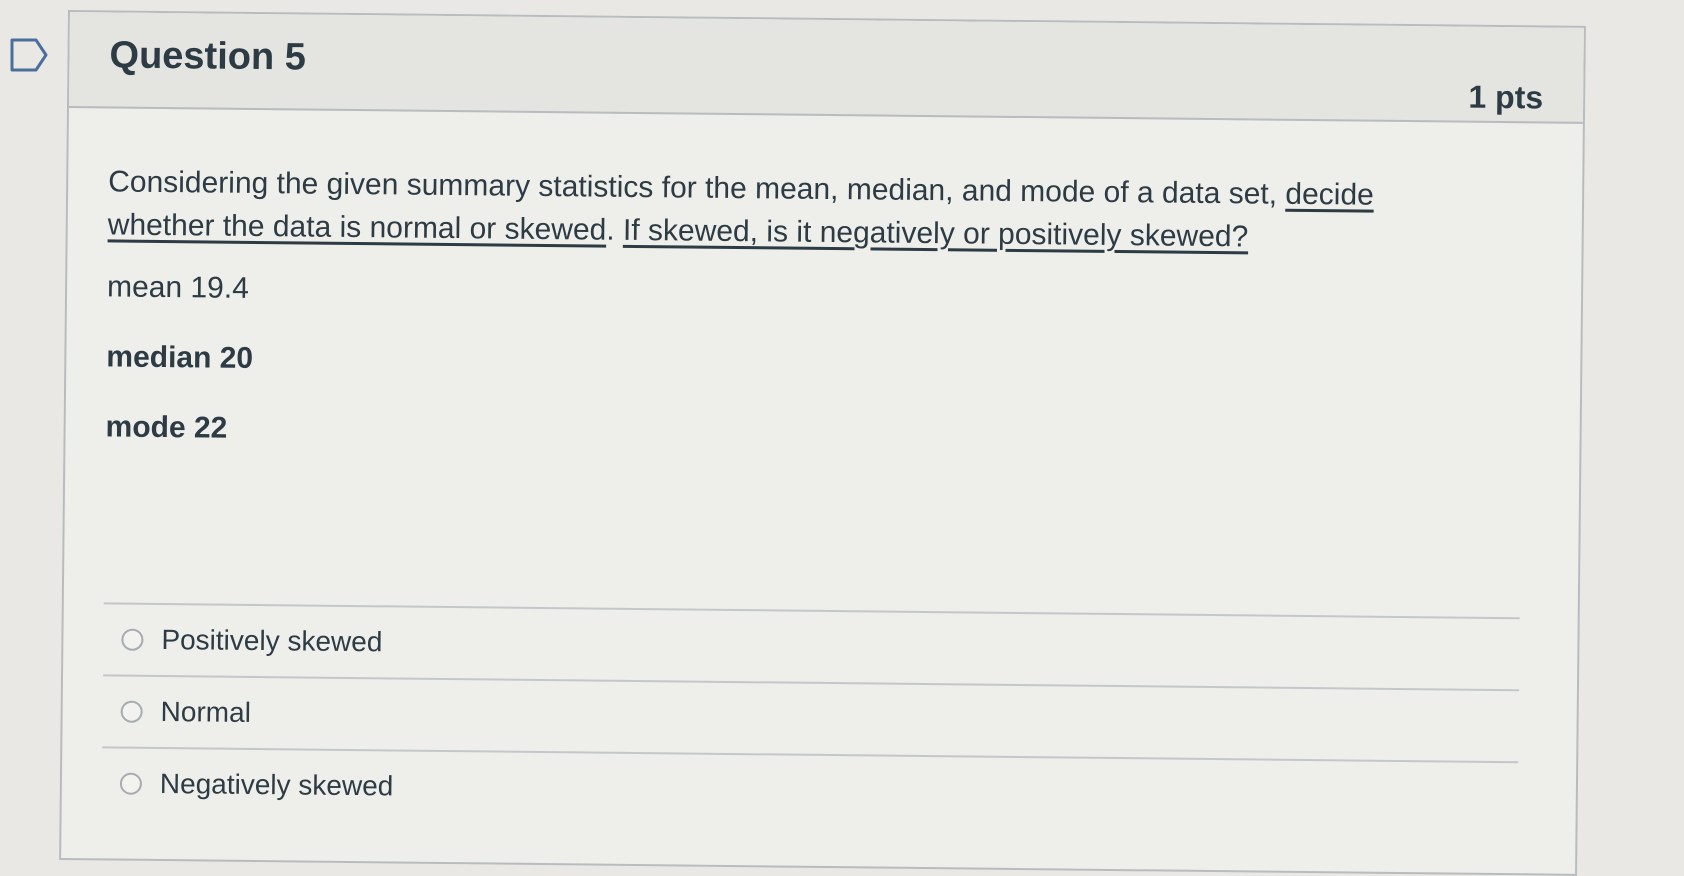  What do you see at coordinates (615, 230) in the screenshot?
I see `prompt-text: .` at bounding box center [615, 230].